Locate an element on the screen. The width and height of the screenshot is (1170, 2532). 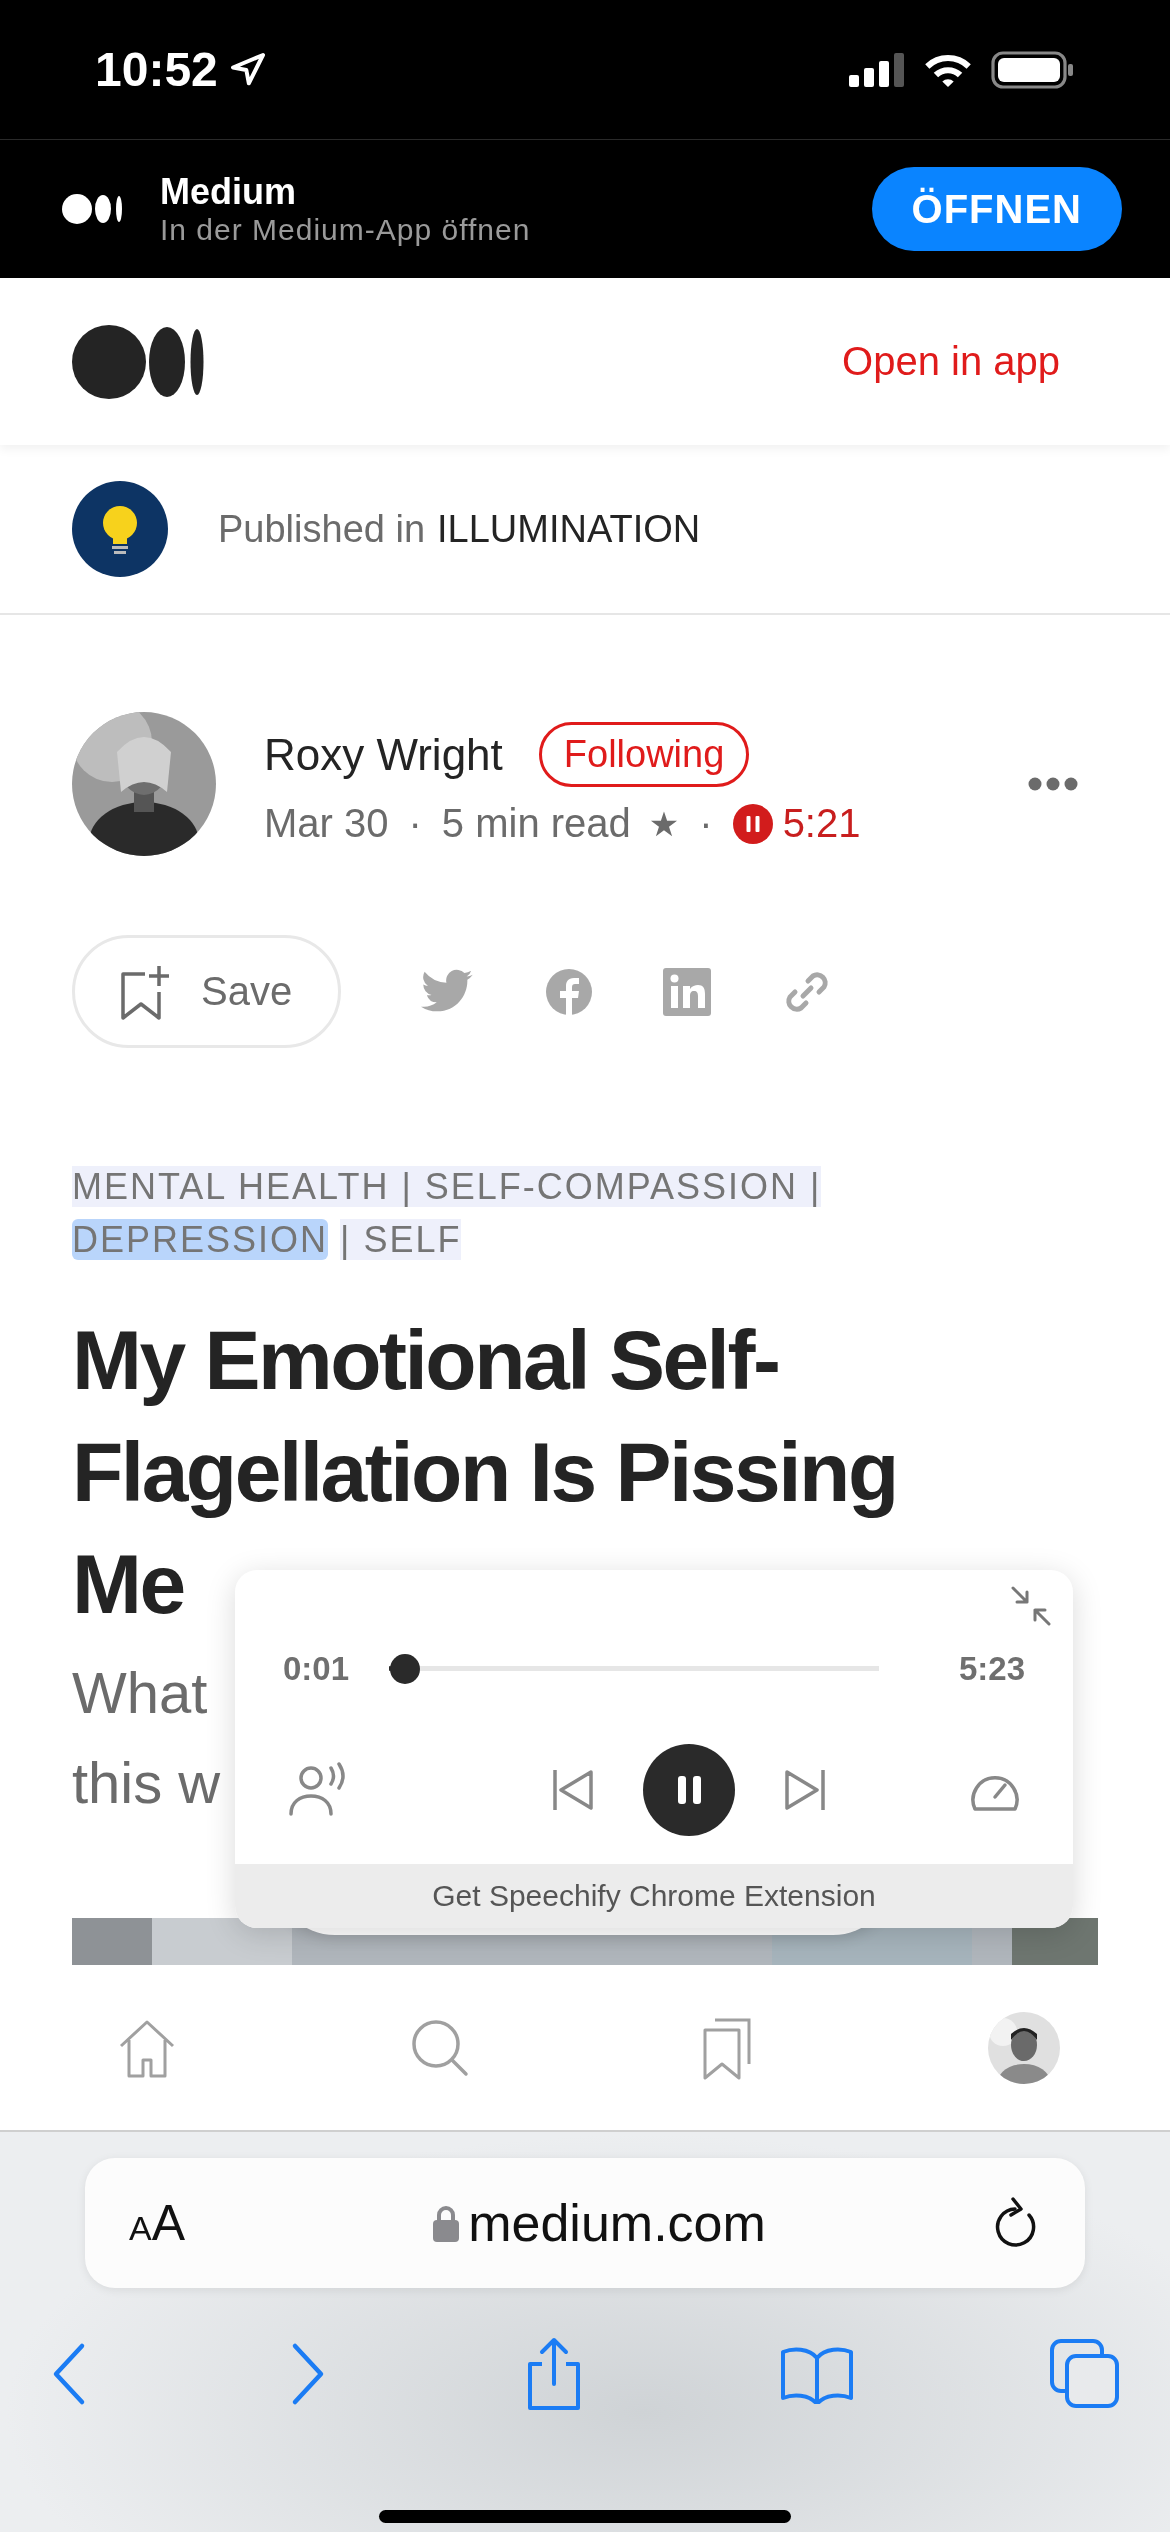
app-subtitle: In der Medium-App öffnen is located at coordinates (346, 230).